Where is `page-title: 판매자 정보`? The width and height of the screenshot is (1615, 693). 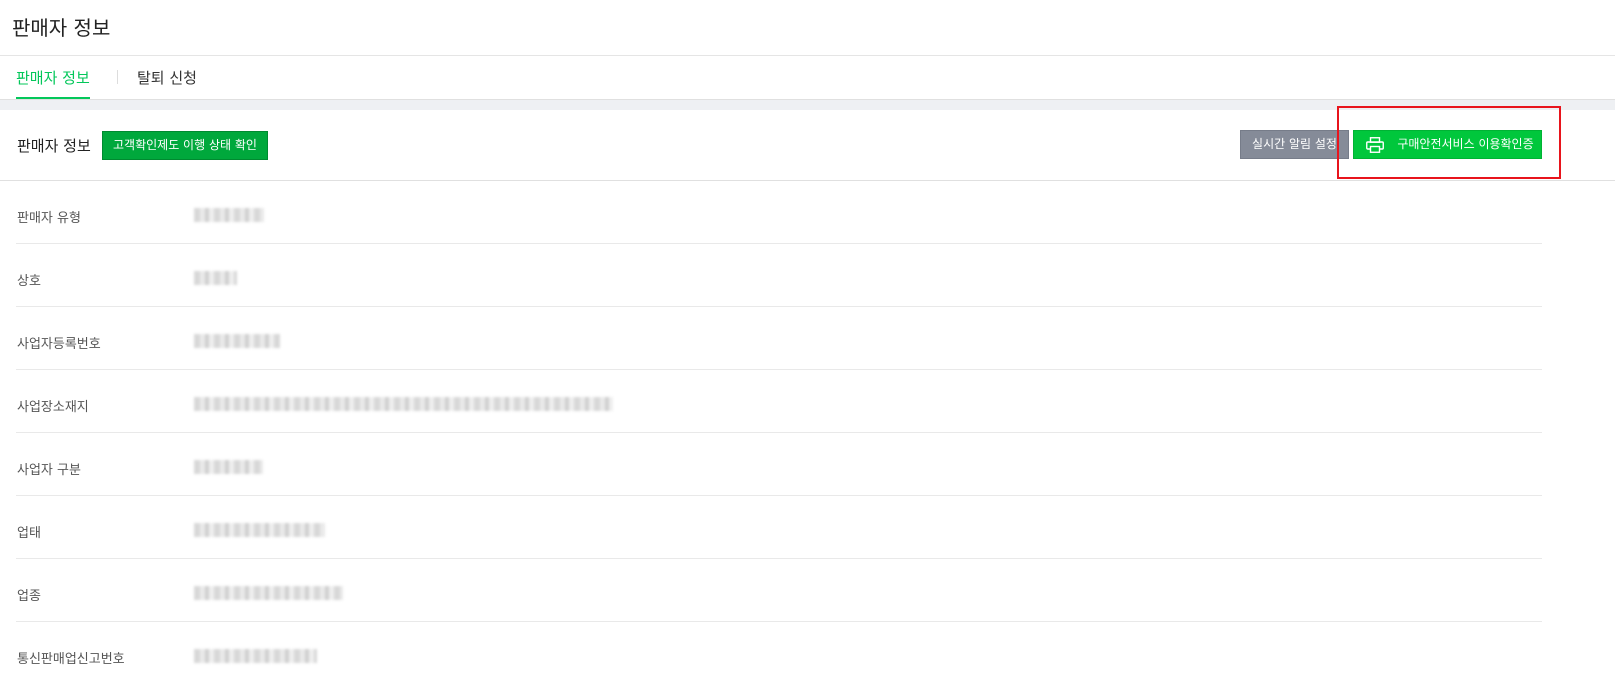
page-title: 판매자 정보 is located at coordinates (61, 28).